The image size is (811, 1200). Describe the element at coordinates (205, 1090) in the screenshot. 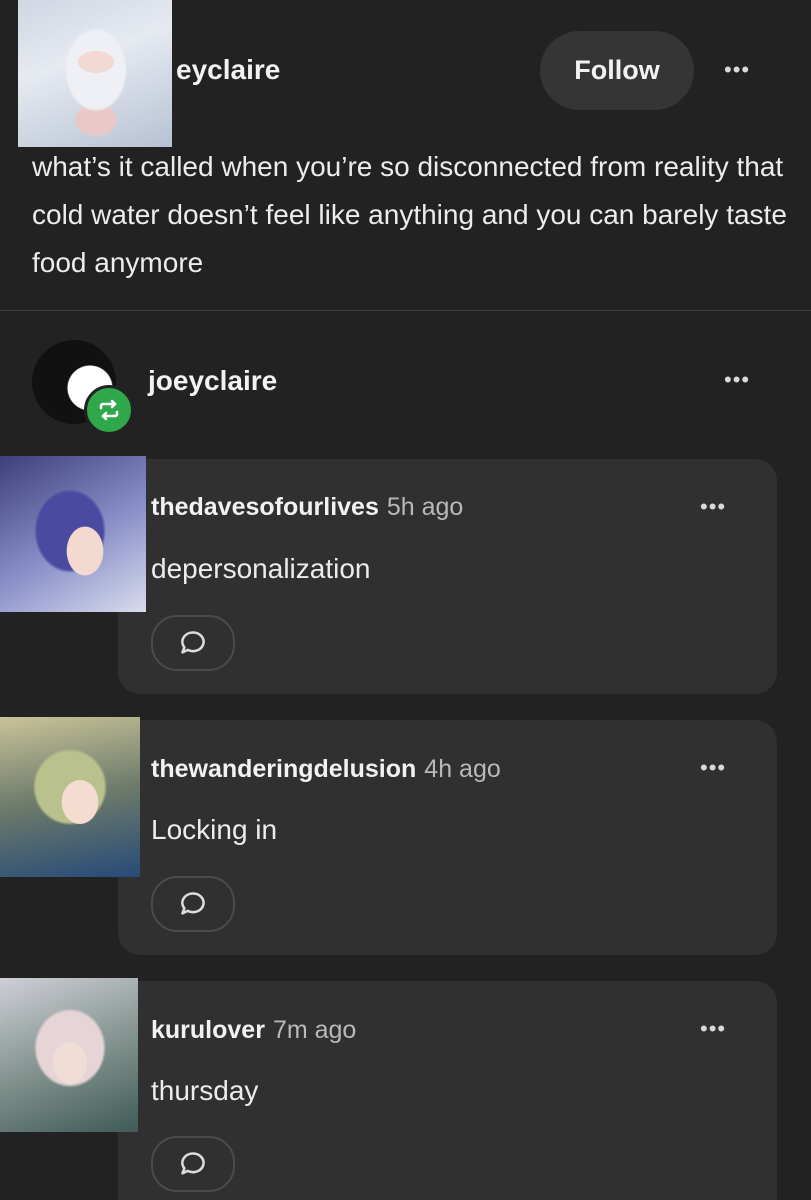

I see `reply-text: thursday` at that location.